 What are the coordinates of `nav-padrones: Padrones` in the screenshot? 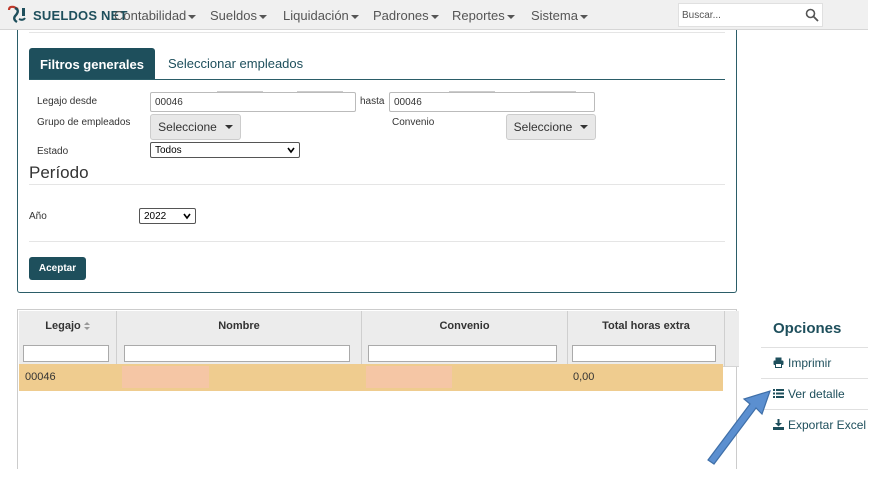 It's located at (406, 15).